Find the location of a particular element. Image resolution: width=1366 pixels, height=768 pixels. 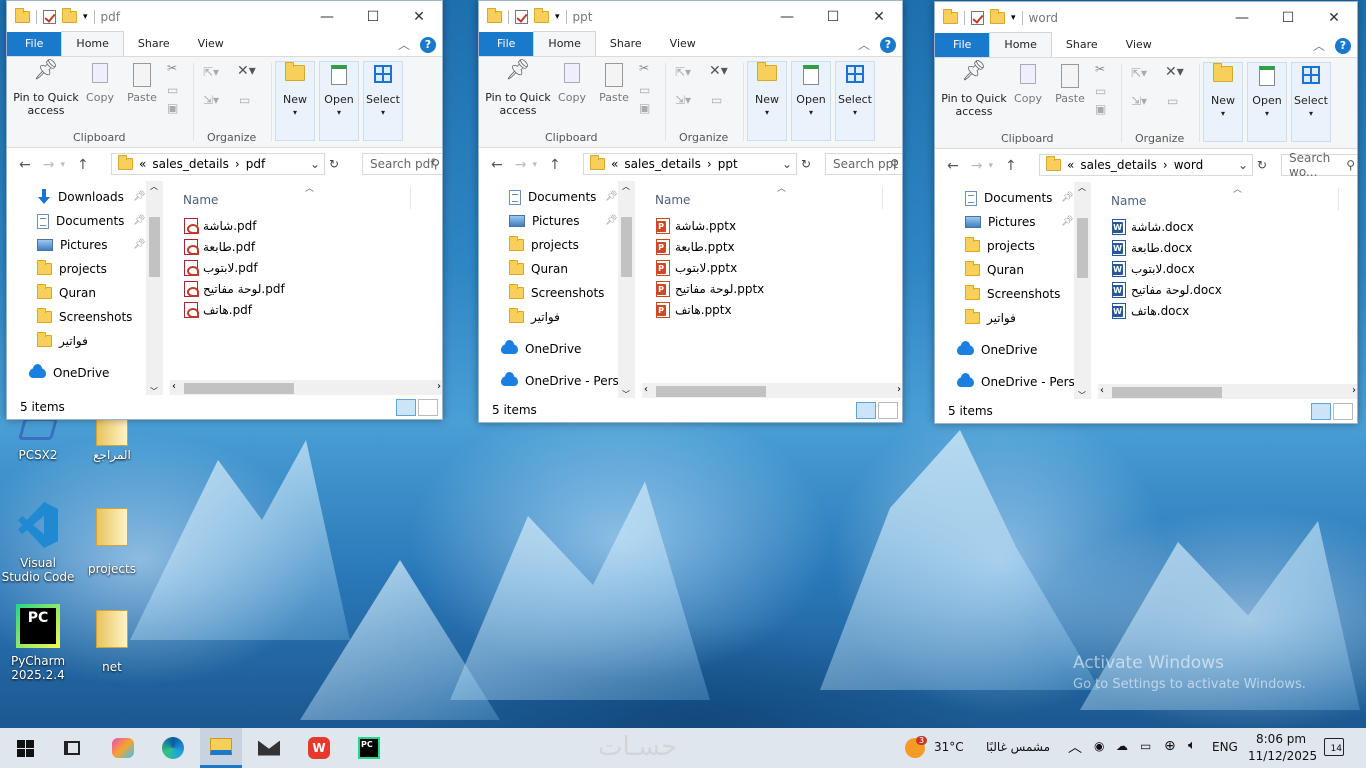

properties-icon is located at coordinates (977, 17).